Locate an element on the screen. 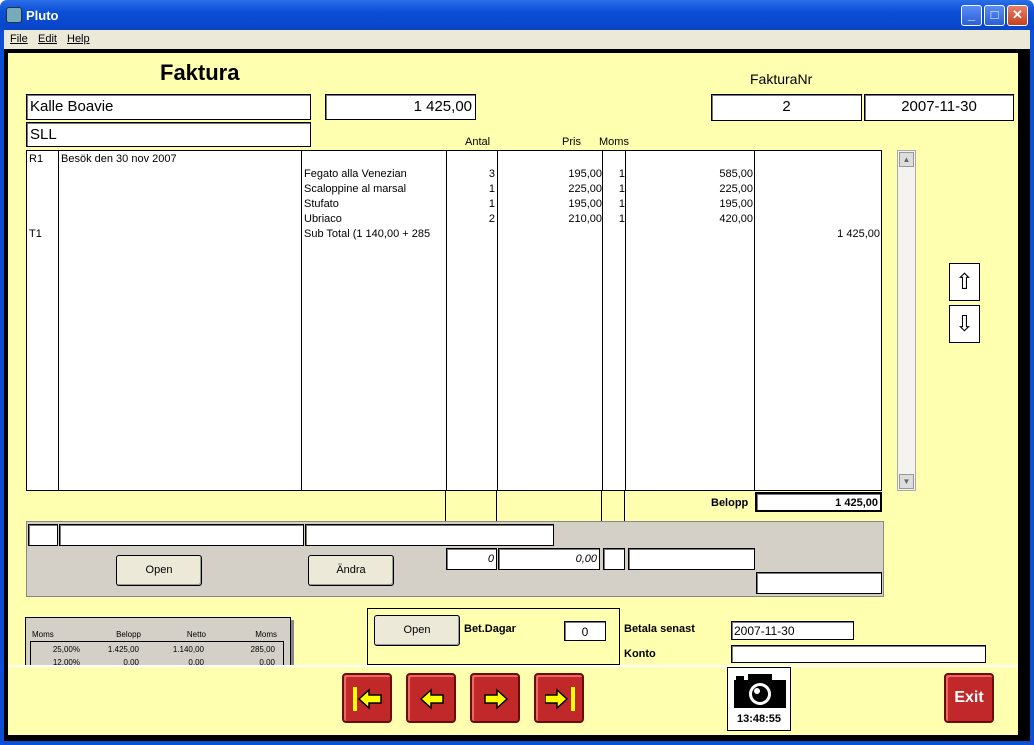  betala-senast-label: Betala senast is located at coordinates (659, 629).